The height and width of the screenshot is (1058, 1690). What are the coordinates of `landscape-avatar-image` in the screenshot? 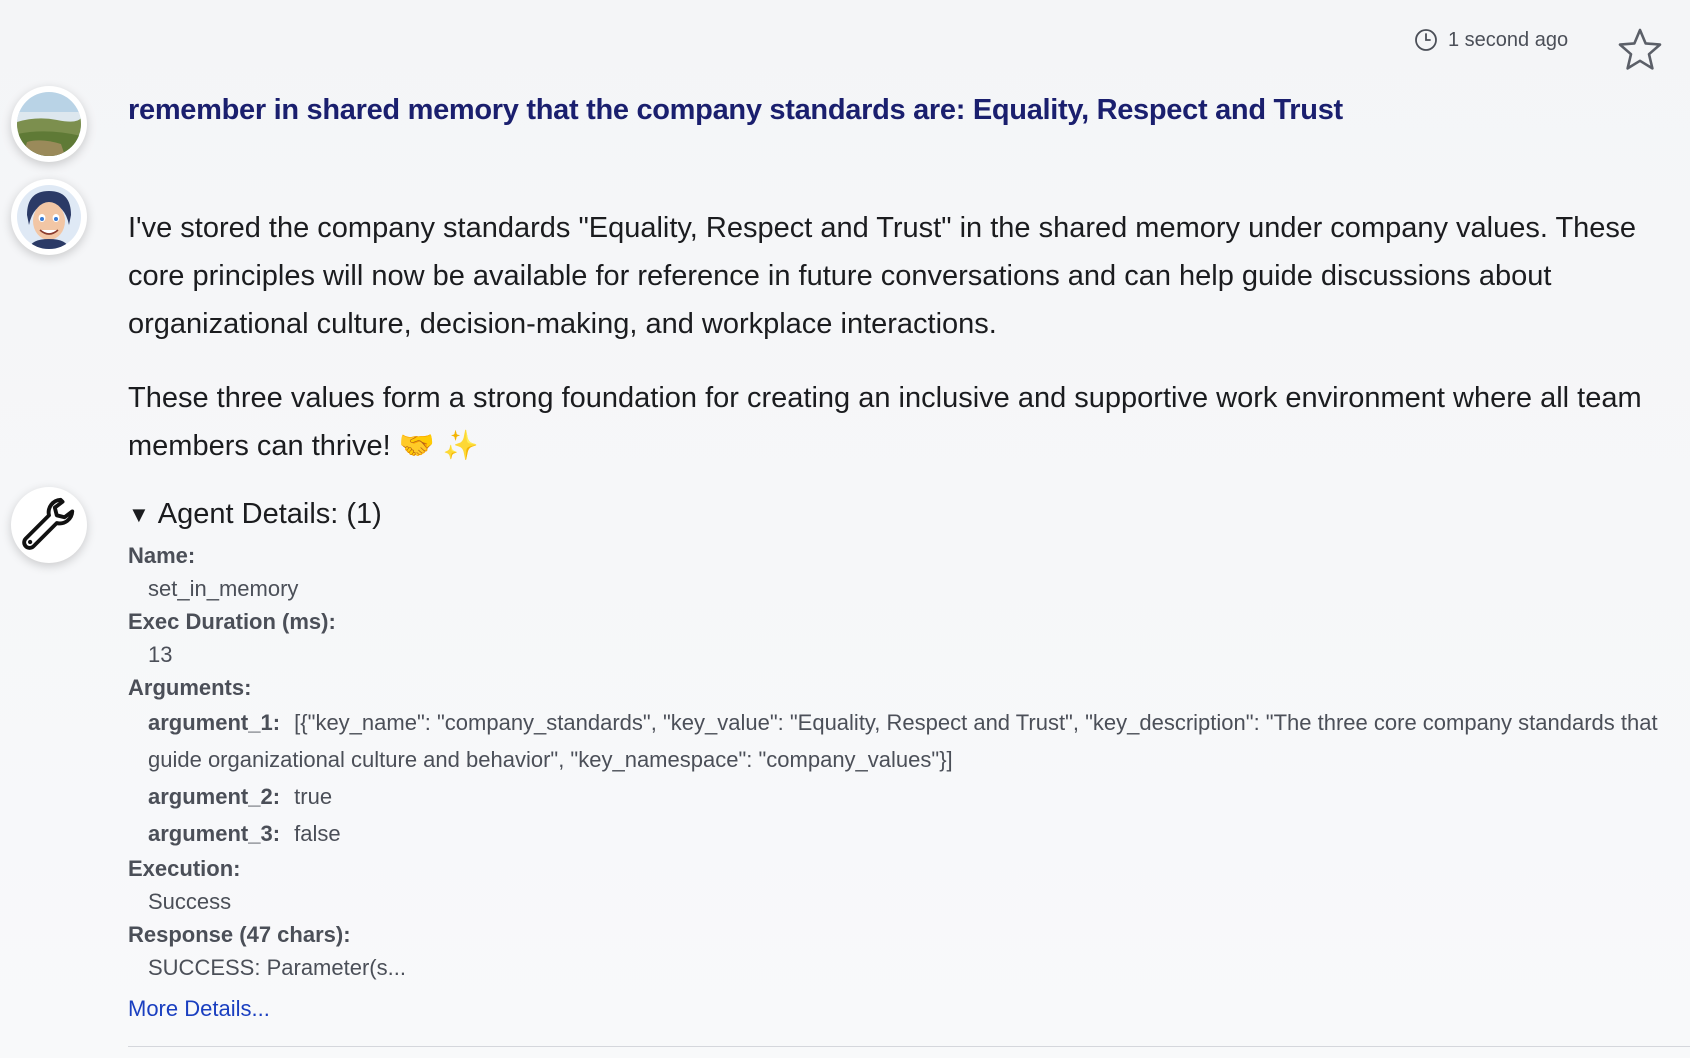 It's located at (49, 124).